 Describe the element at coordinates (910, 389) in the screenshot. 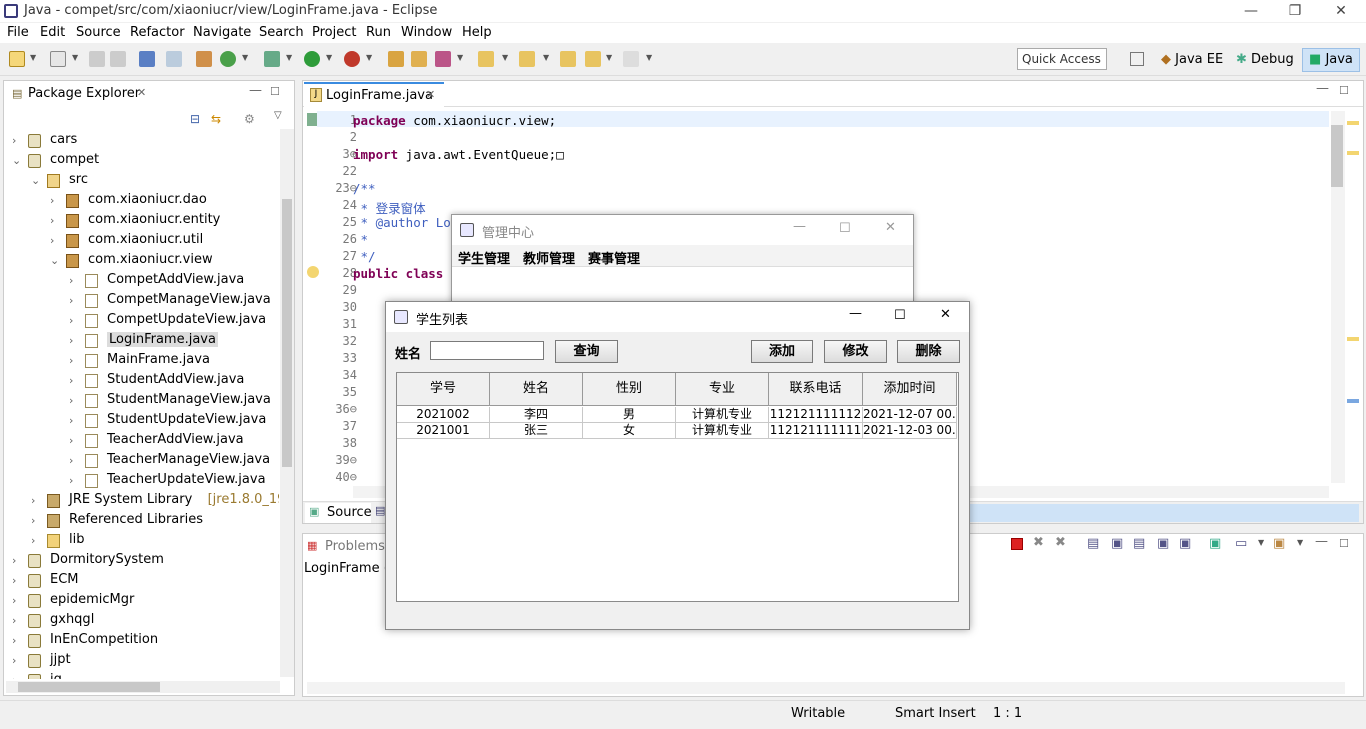

I see `table-header: 添加时间` at that location.